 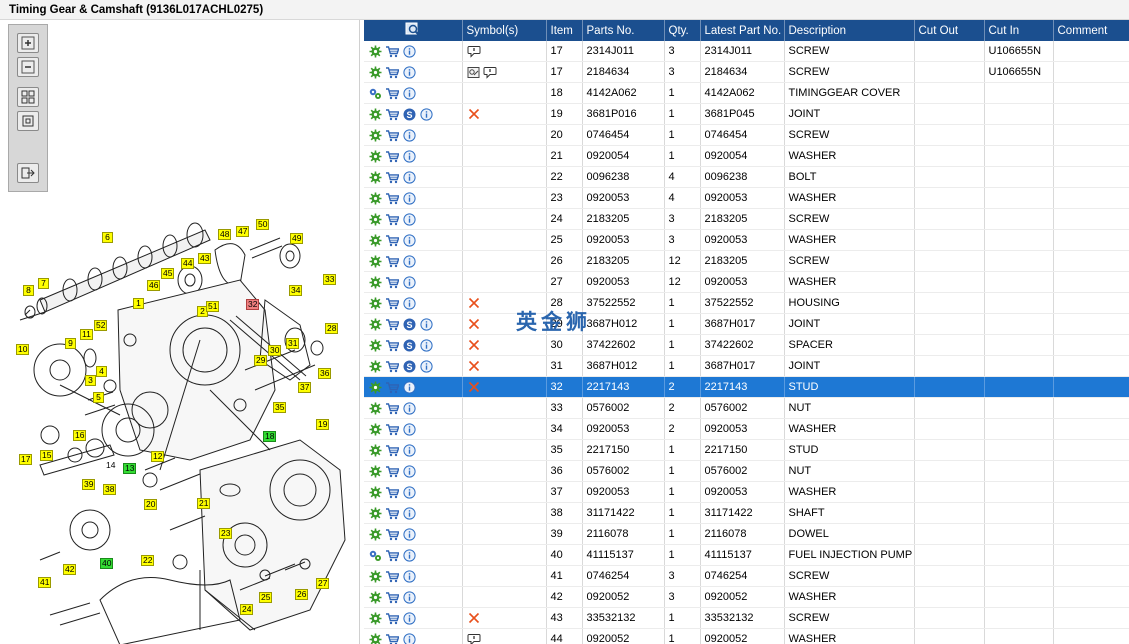 I want to click on callout-marker: 30, so click(x=275, y=350).